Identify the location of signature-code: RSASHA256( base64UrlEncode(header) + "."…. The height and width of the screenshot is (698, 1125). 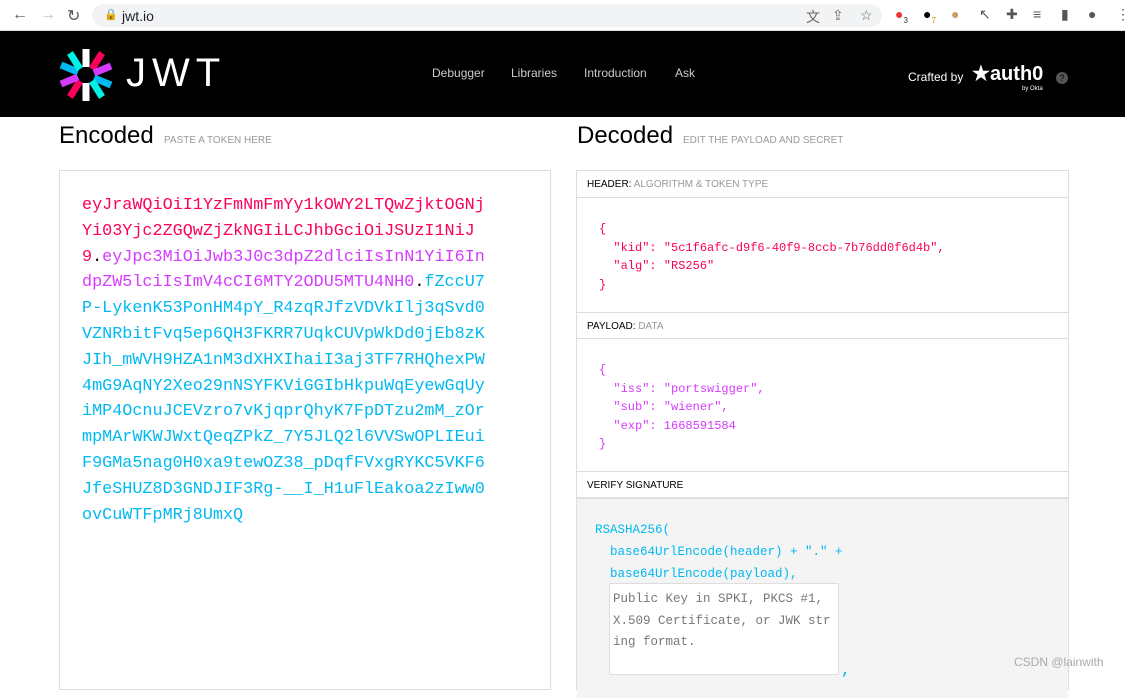
(719, 552).